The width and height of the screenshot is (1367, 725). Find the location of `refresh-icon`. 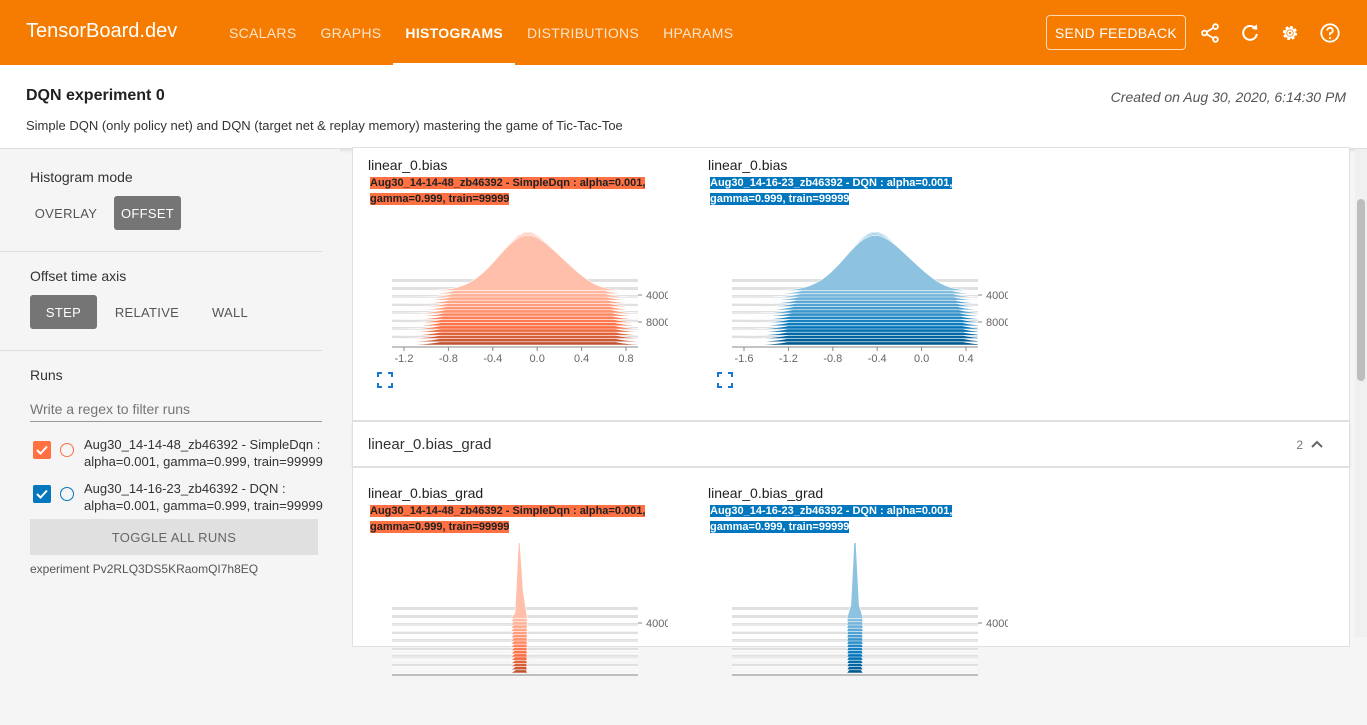

refresh-icon is located at coordinates (1250, 33).